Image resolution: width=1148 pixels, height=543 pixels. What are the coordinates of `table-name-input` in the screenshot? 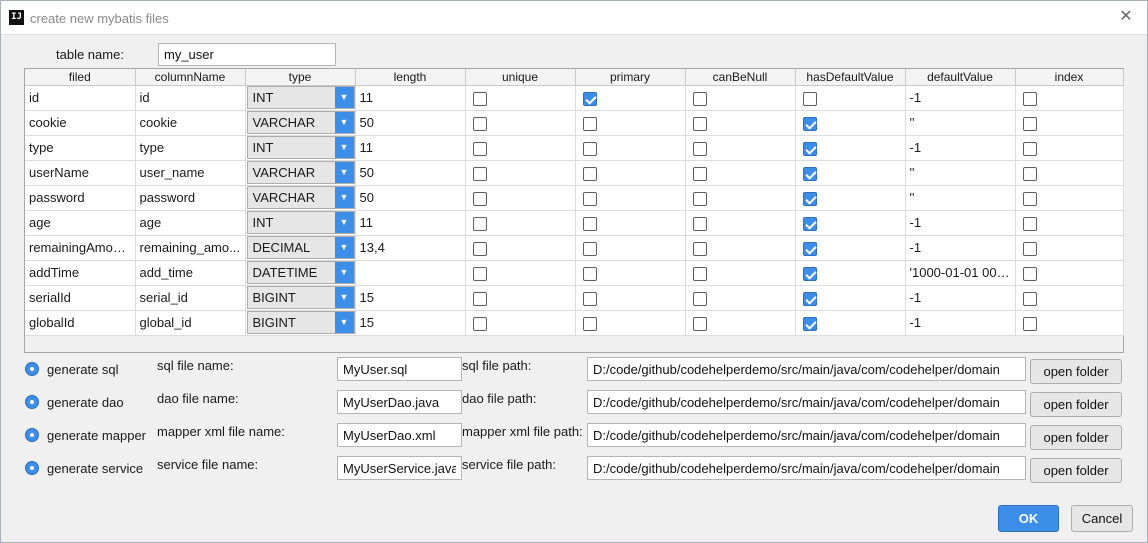 It's located at (247, 54).